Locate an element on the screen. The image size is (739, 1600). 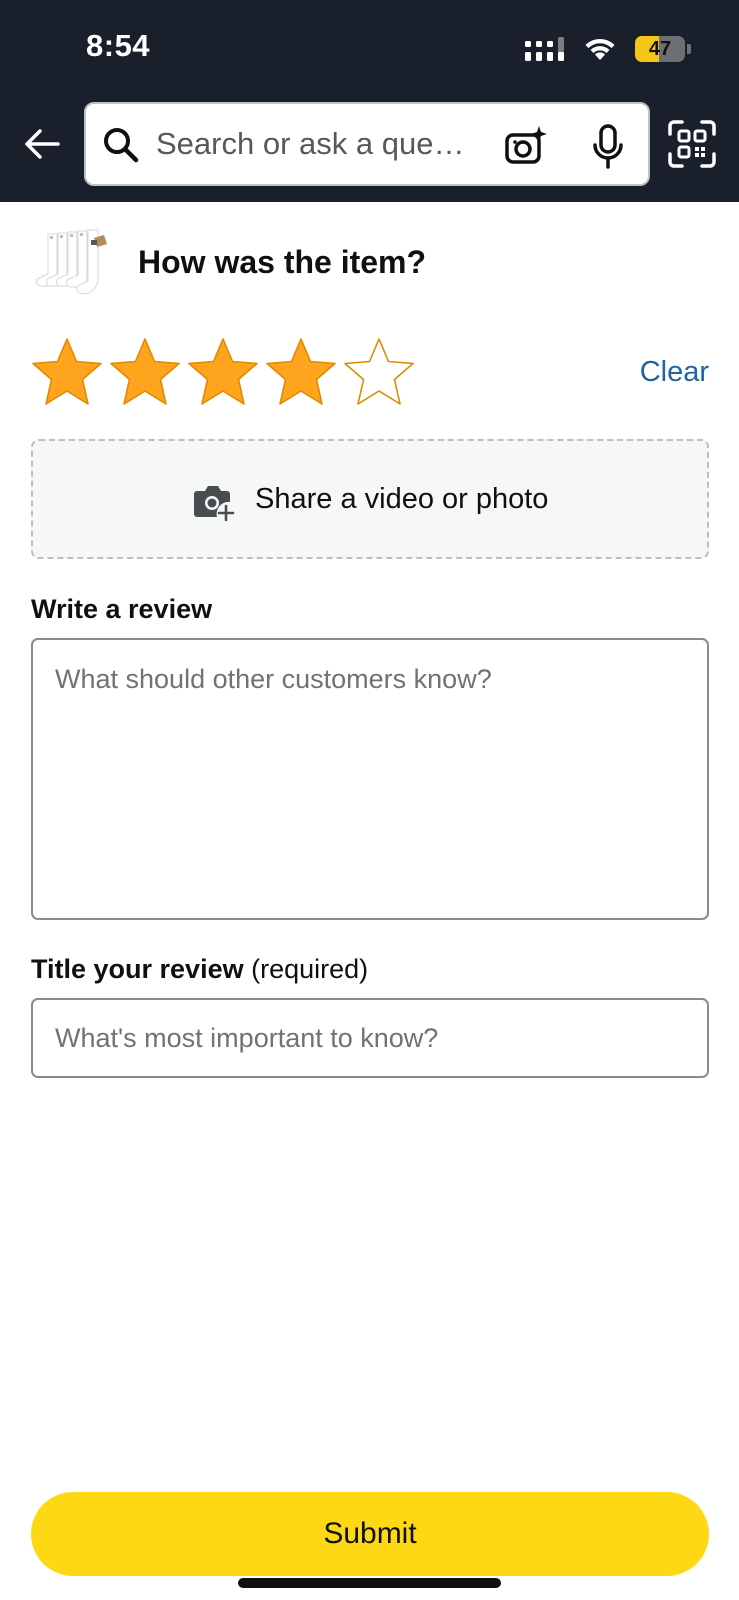
battery-indicator: 47 is located at coordinates (663, 49).